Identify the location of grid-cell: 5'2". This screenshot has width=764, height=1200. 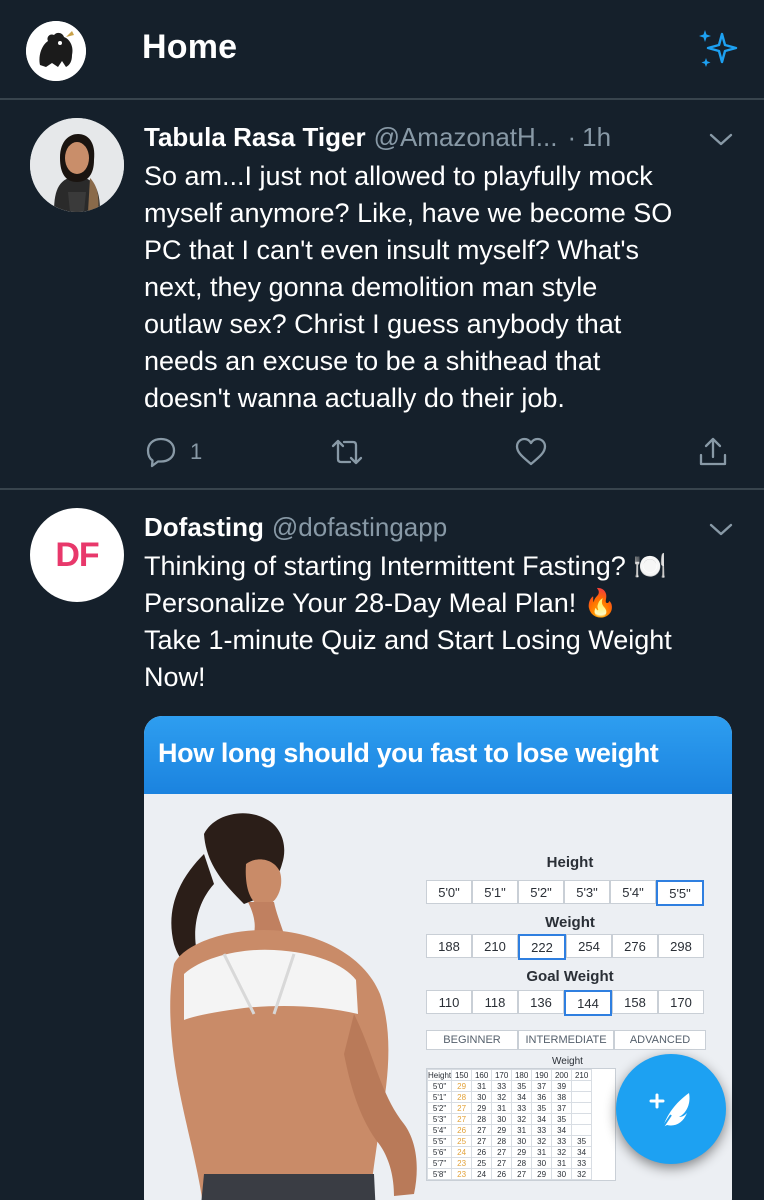
(439, 1108).